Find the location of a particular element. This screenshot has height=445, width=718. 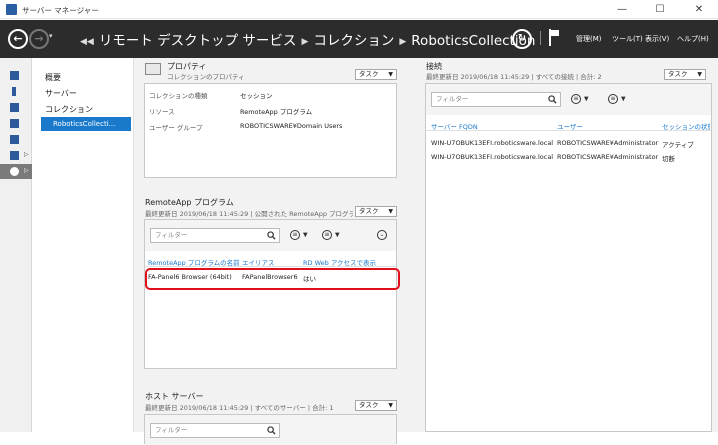

menu-view: 表示(V) is located at coordinates (657, 39).